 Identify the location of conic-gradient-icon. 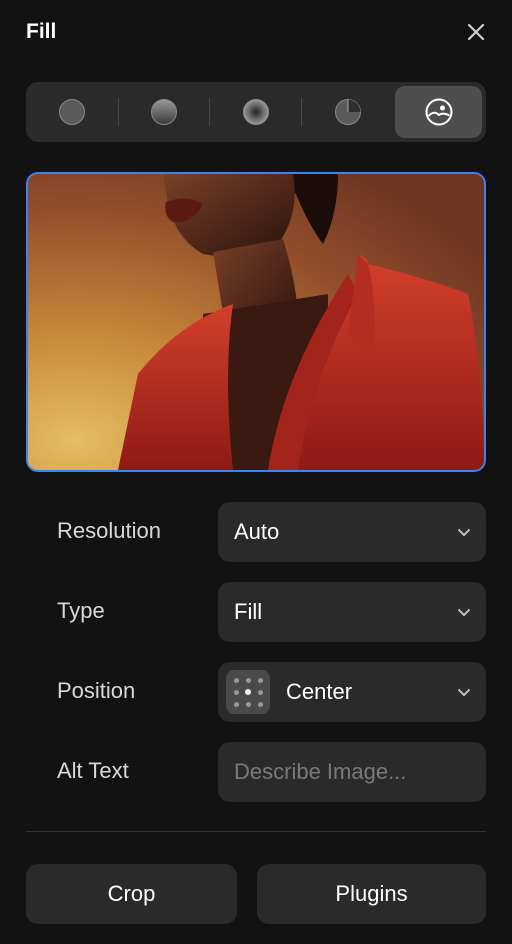
(347, 112).